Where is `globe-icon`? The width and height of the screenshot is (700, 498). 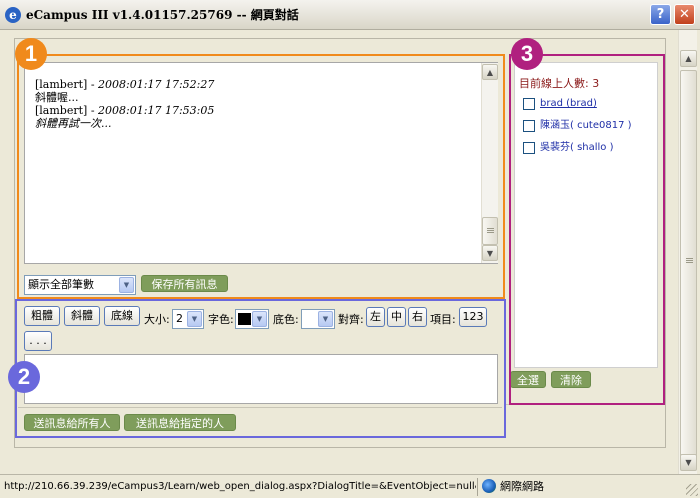 globe-icon is located at coordinates (489, 486).